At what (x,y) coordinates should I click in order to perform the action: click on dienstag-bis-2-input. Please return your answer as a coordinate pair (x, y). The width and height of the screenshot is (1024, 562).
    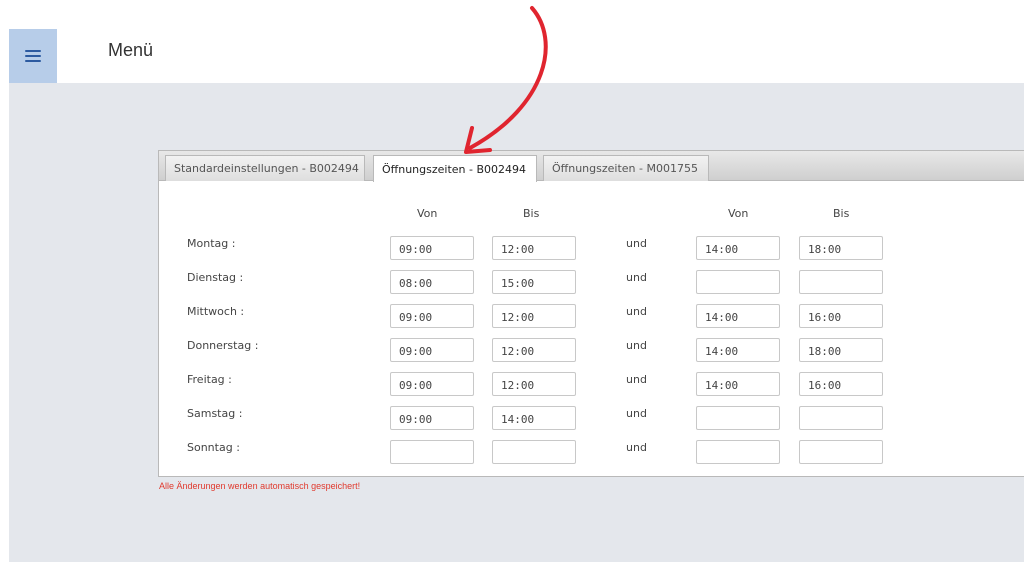
    Looking at the image, I should click on (841, 282).